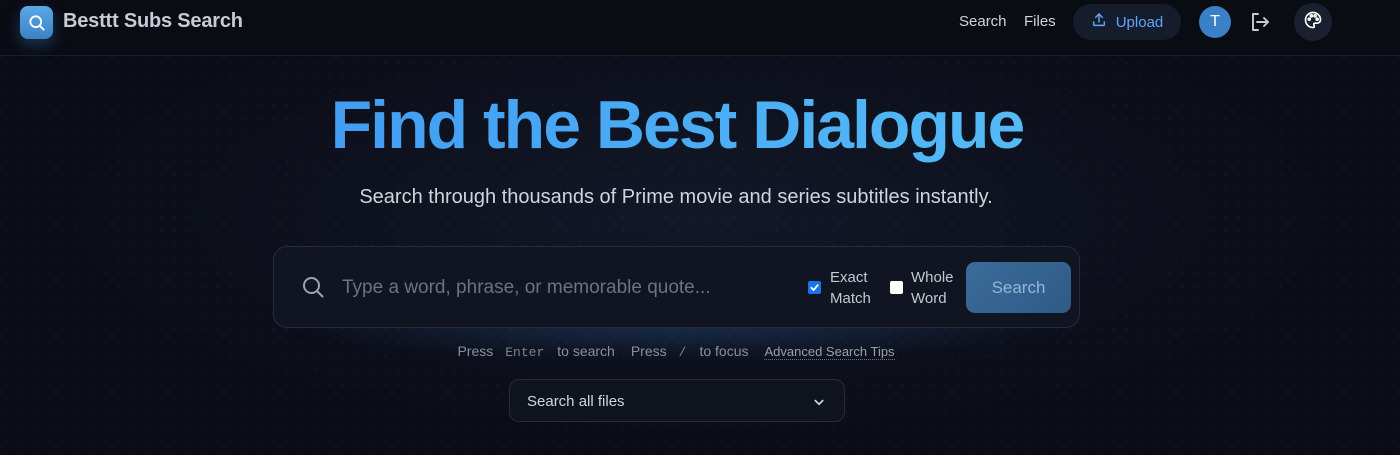 Image resolution: width=1400 pixels, height=455 pixels. Describe the element at coordinates (829, 352) in the screenshot. I see `advanced-search-tips-link: Advanced Search Tips` at that location.